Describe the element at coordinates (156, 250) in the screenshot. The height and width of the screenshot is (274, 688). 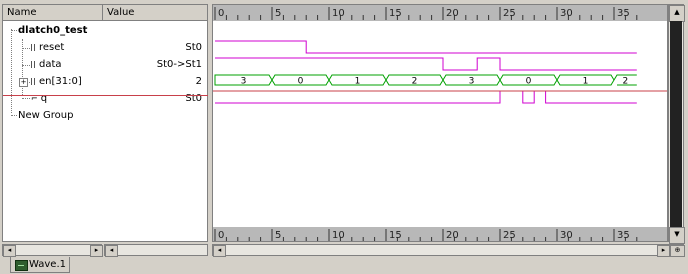
I see `value-hscrollbar: ◂` at that location.